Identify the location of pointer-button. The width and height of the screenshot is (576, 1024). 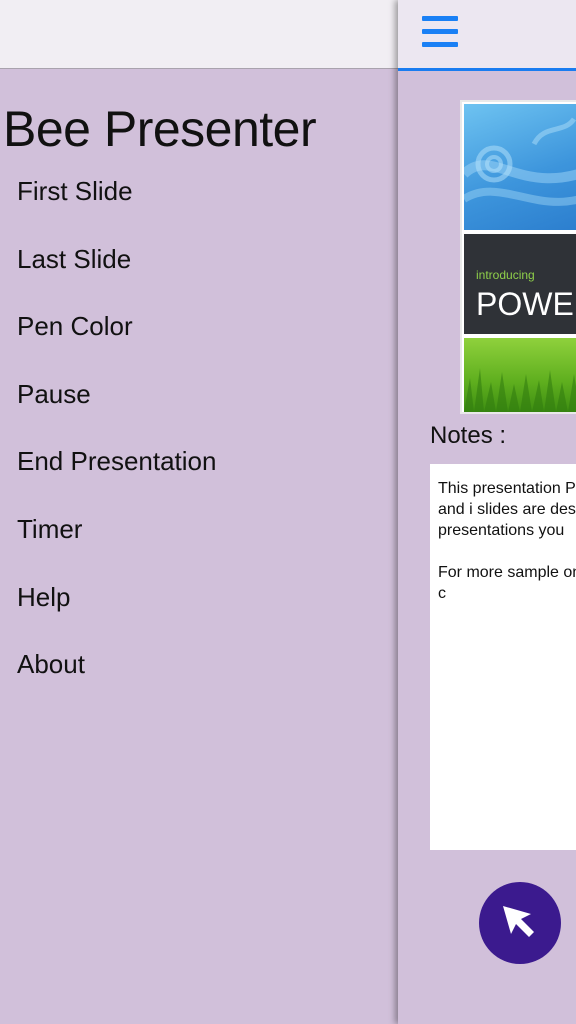
(520, 923).